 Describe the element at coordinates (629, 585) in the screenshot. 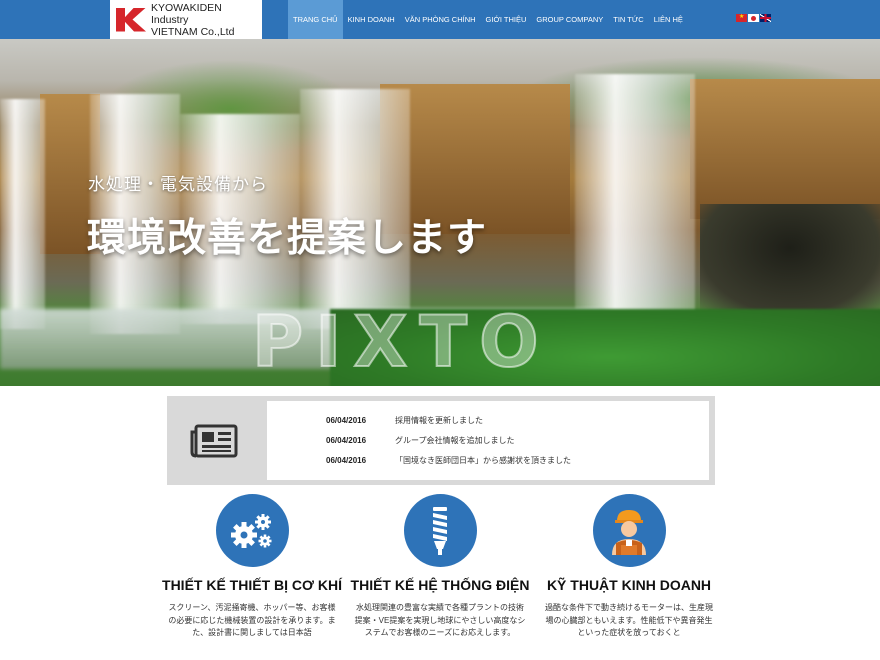

I see `service-title: KỸ THUẬT KINH DOANH` at that location.